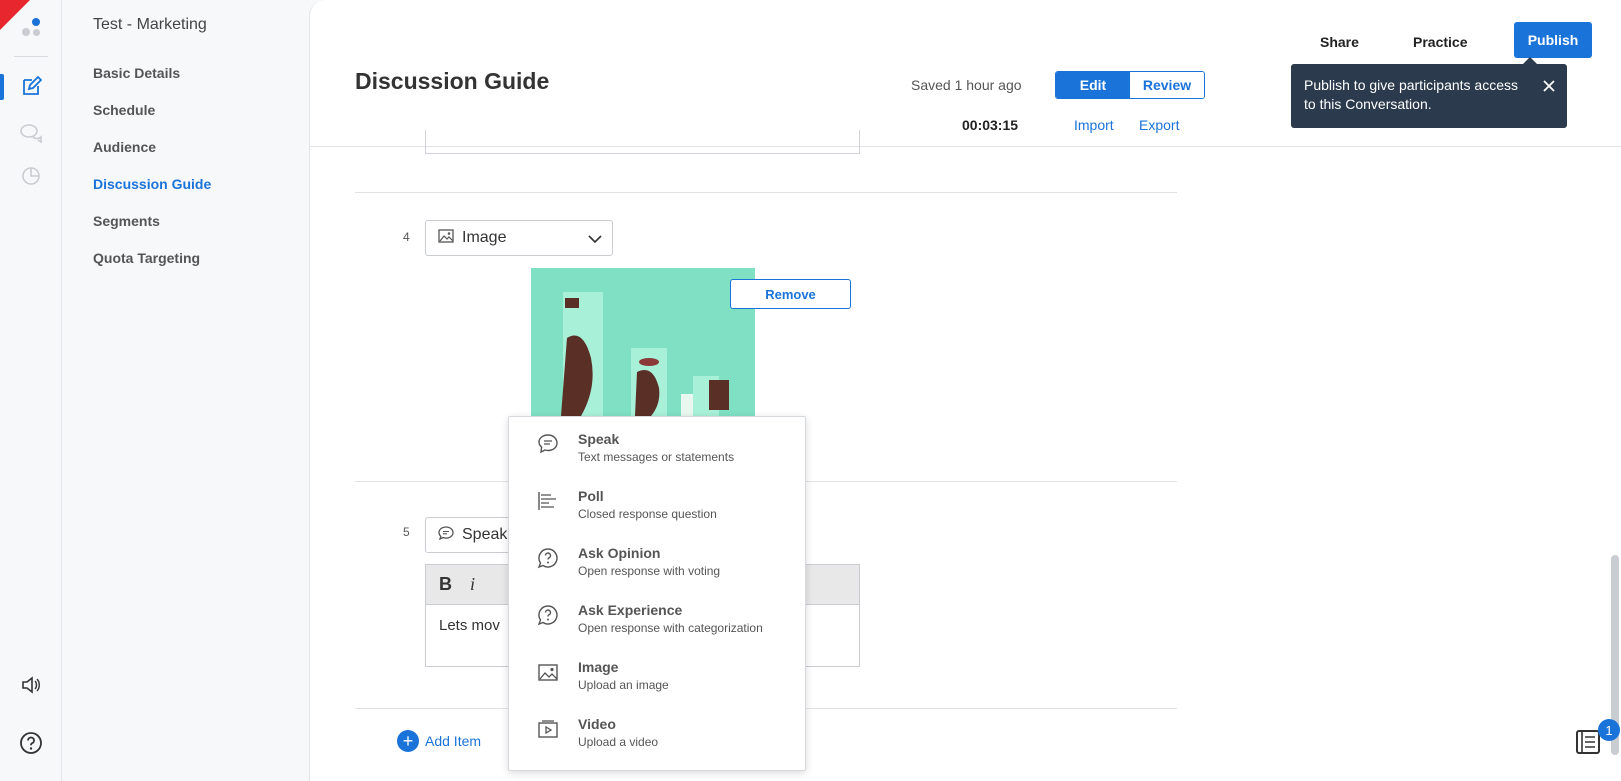  Describe the element at coordinates (1167, 85) in the screenshot. I see `review-mode-button: Review` at that location.